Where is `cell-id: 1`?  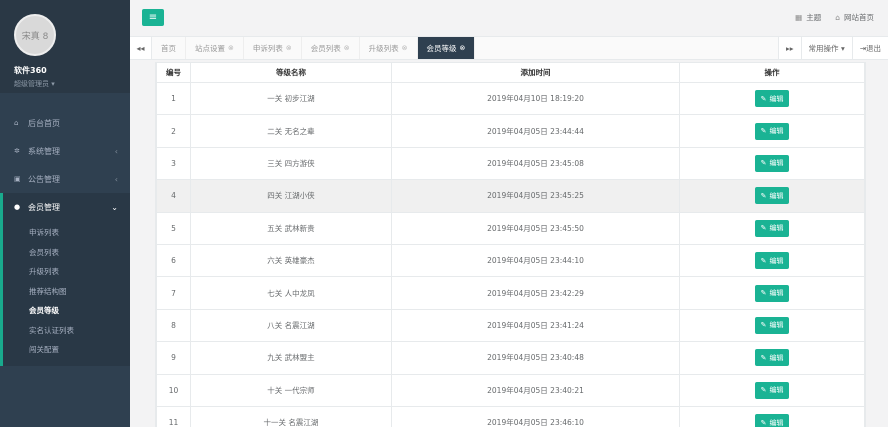
cell-id: 1 is located at coordinates (173, 98).